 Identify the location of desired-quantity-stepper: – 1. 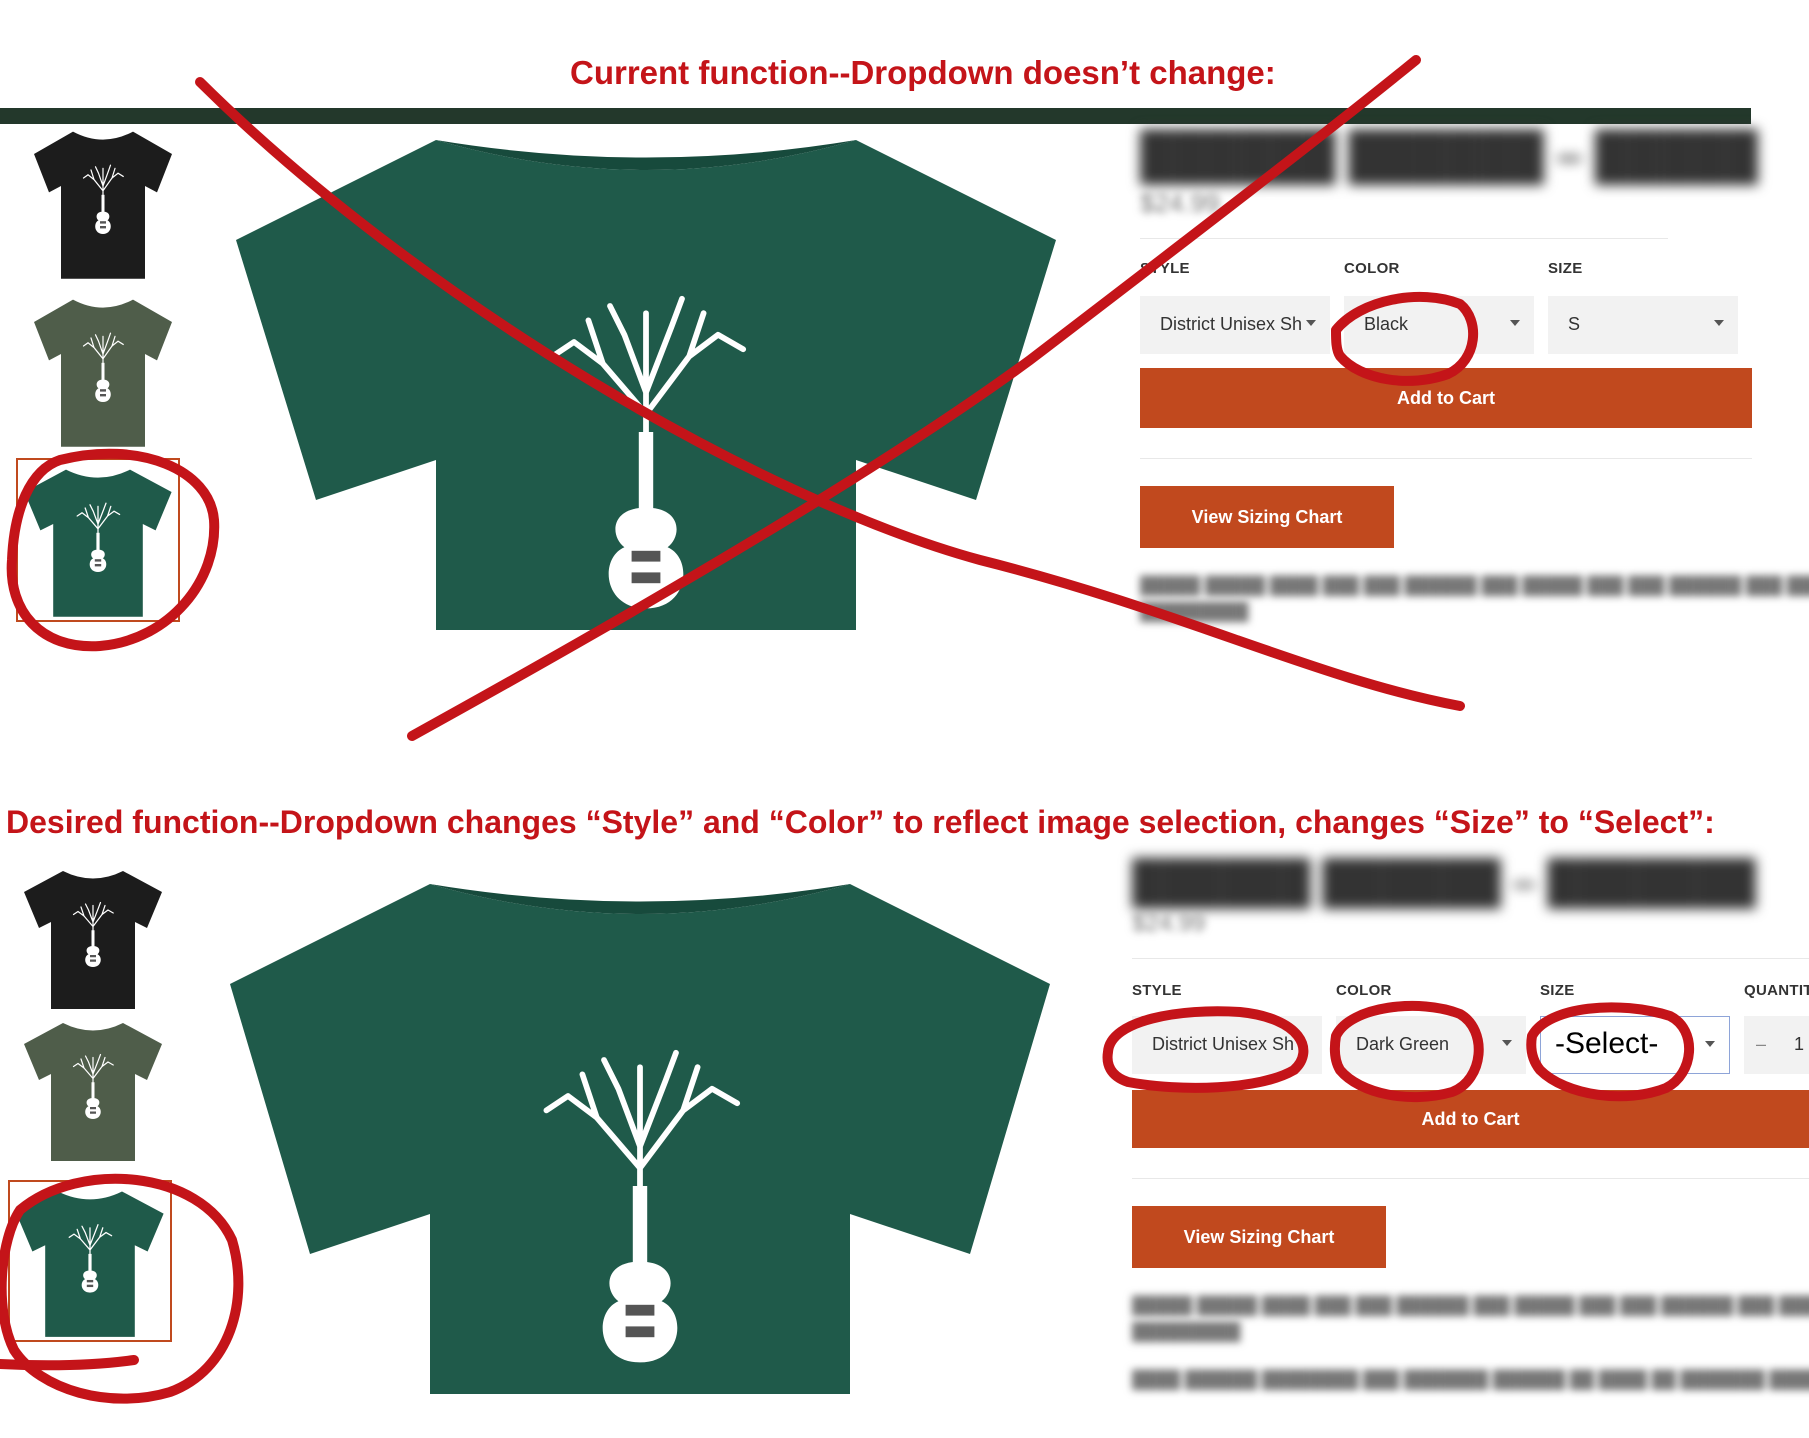
(1776, 1045).